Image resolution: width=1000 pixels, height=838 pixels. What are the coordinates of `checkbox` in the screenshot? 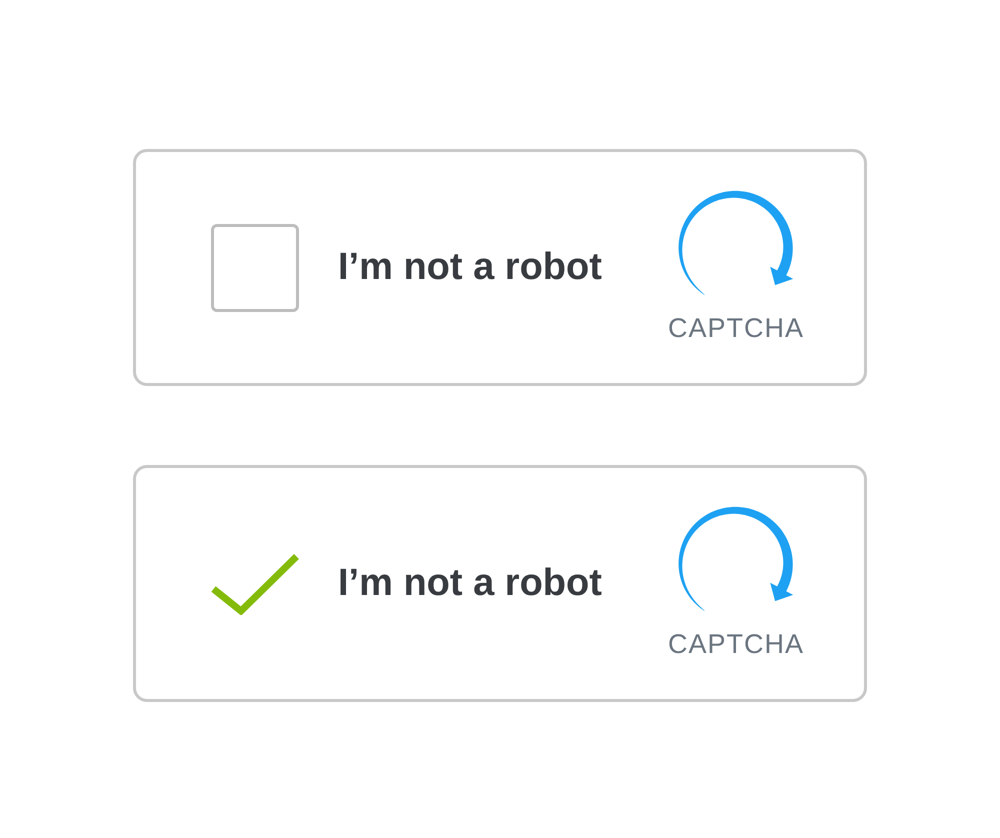 It's located at (255, 268).